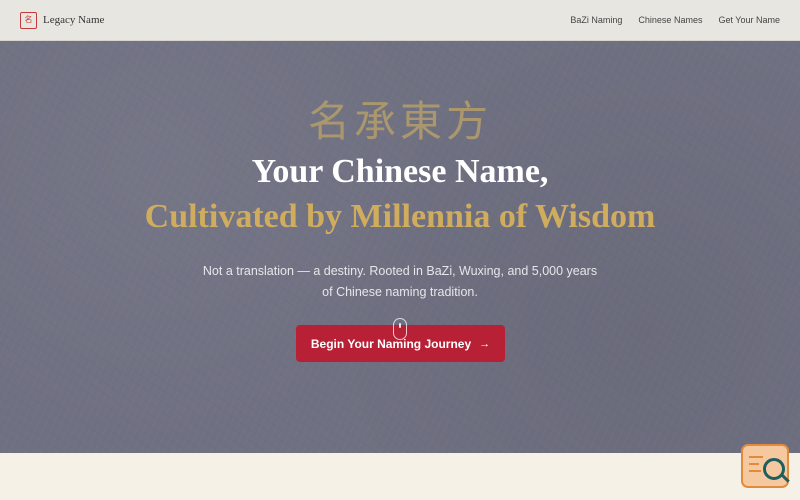  What do you see at coordinates (400, 476) in the screenshot?
I see `next-section` at bounding box center [400, 476].